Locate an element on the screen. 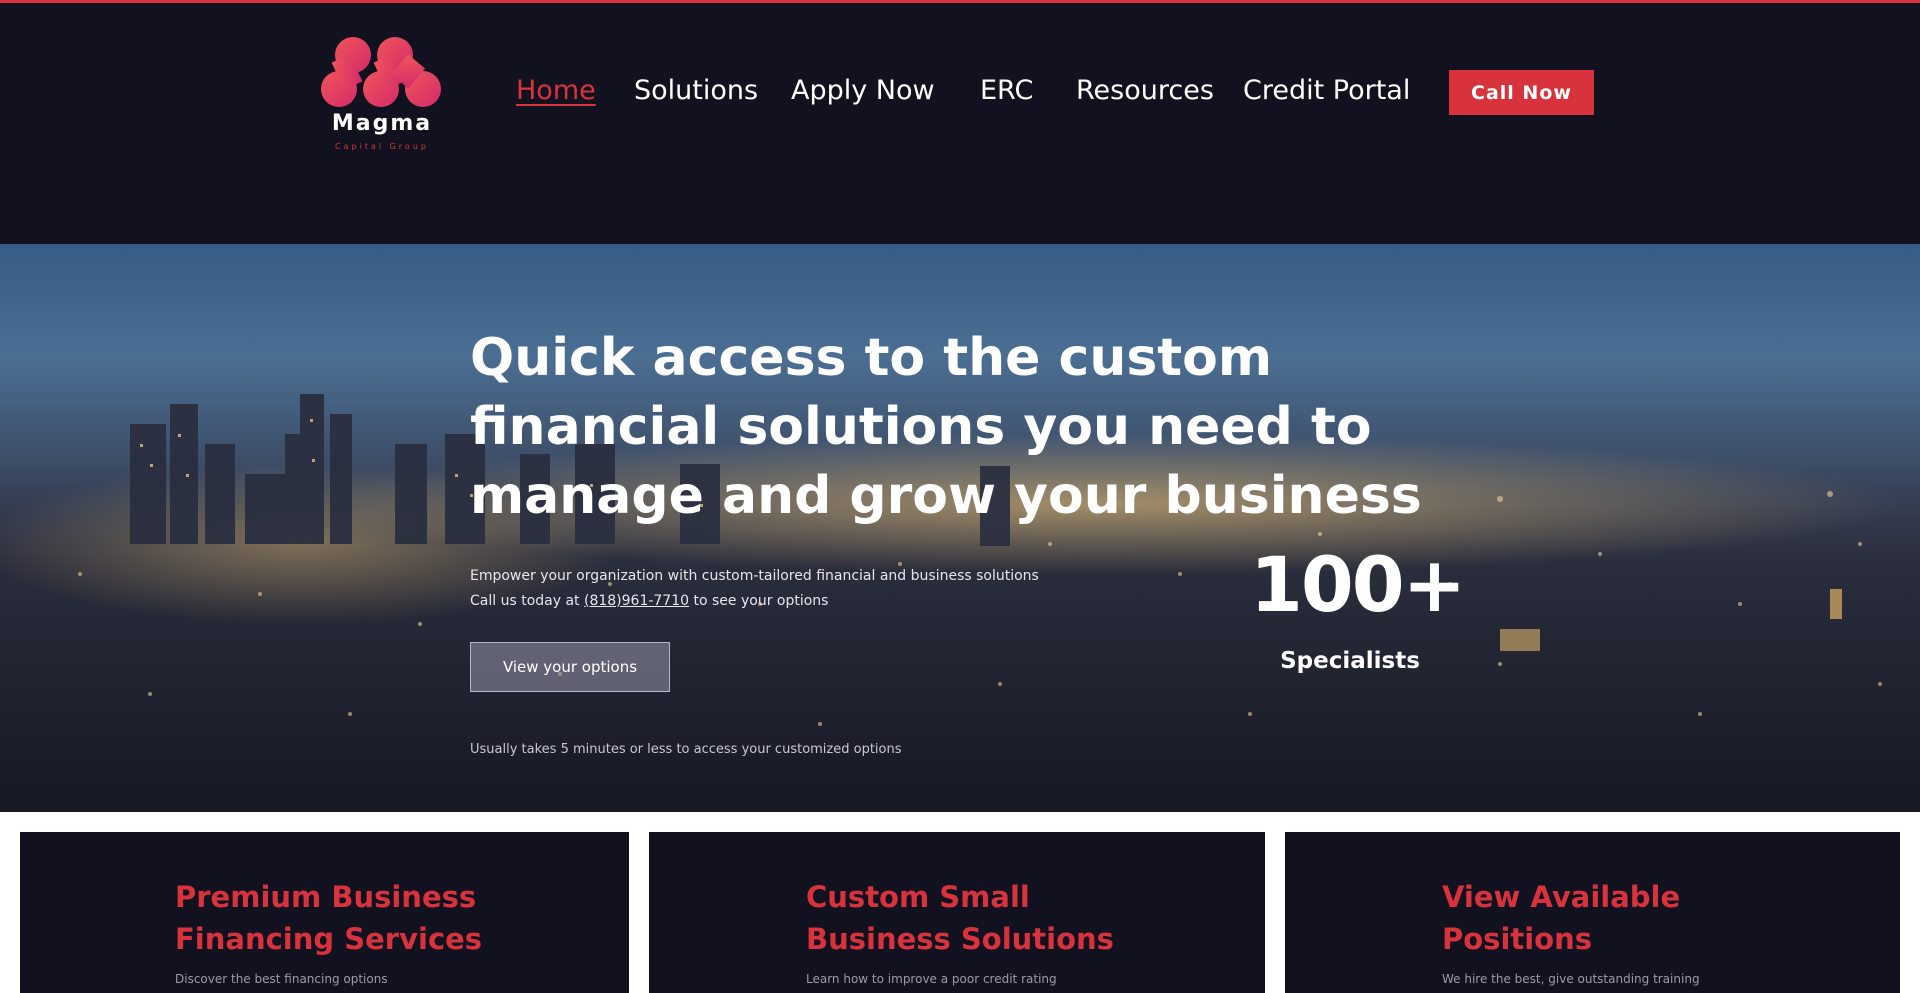 The height and width of the screenshot is (993, 1920). nav-item-resources: Resources is located at coordinates (1145, 90).